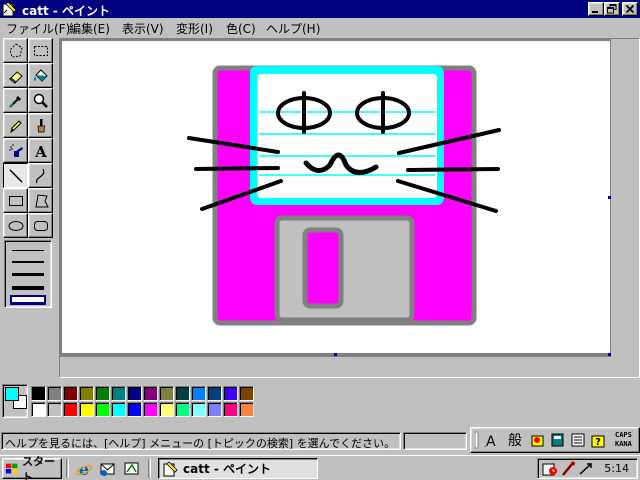  Describe the element at coordinates (586, 469) in the screenshot. I see `keyboard-layout-icon` at that location.